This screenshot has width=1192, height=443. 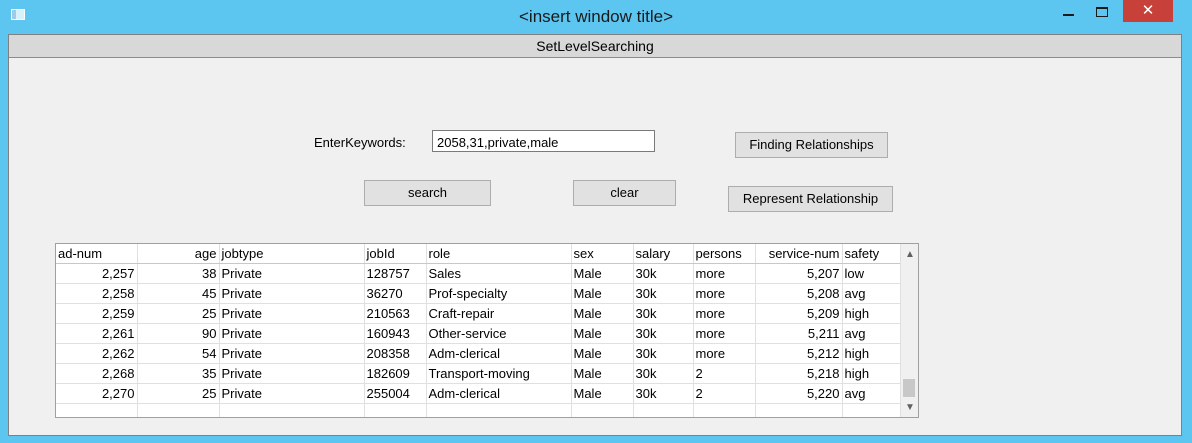 I want to click on cell-age: 35, so click(x=178, y=373).